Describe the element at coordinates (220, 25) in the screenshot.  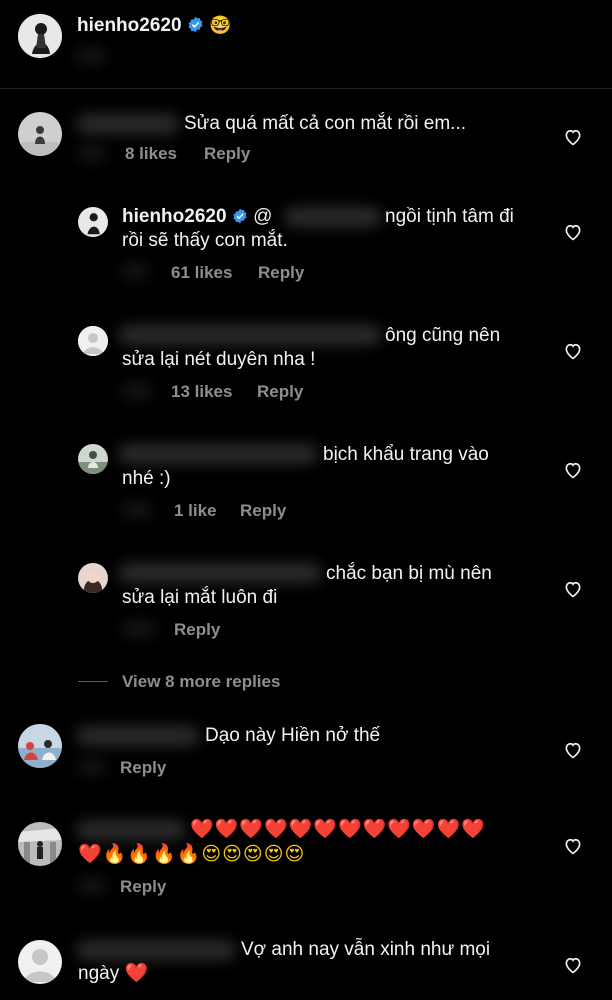
I see `header-emoji: 🤓` at that location.